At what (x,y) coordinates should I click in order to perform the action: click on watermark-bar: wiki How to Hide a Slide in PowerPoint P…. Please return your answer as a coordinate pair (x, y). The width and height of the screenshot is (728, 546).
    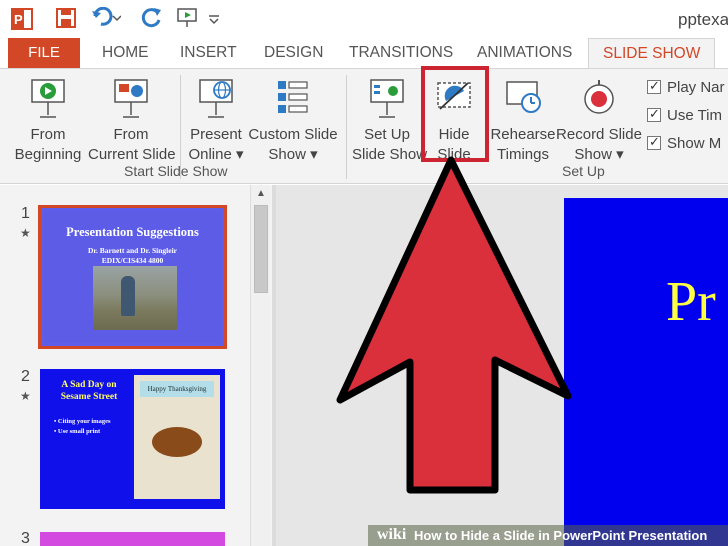
    Looking at the image, I should click on (548, 535).